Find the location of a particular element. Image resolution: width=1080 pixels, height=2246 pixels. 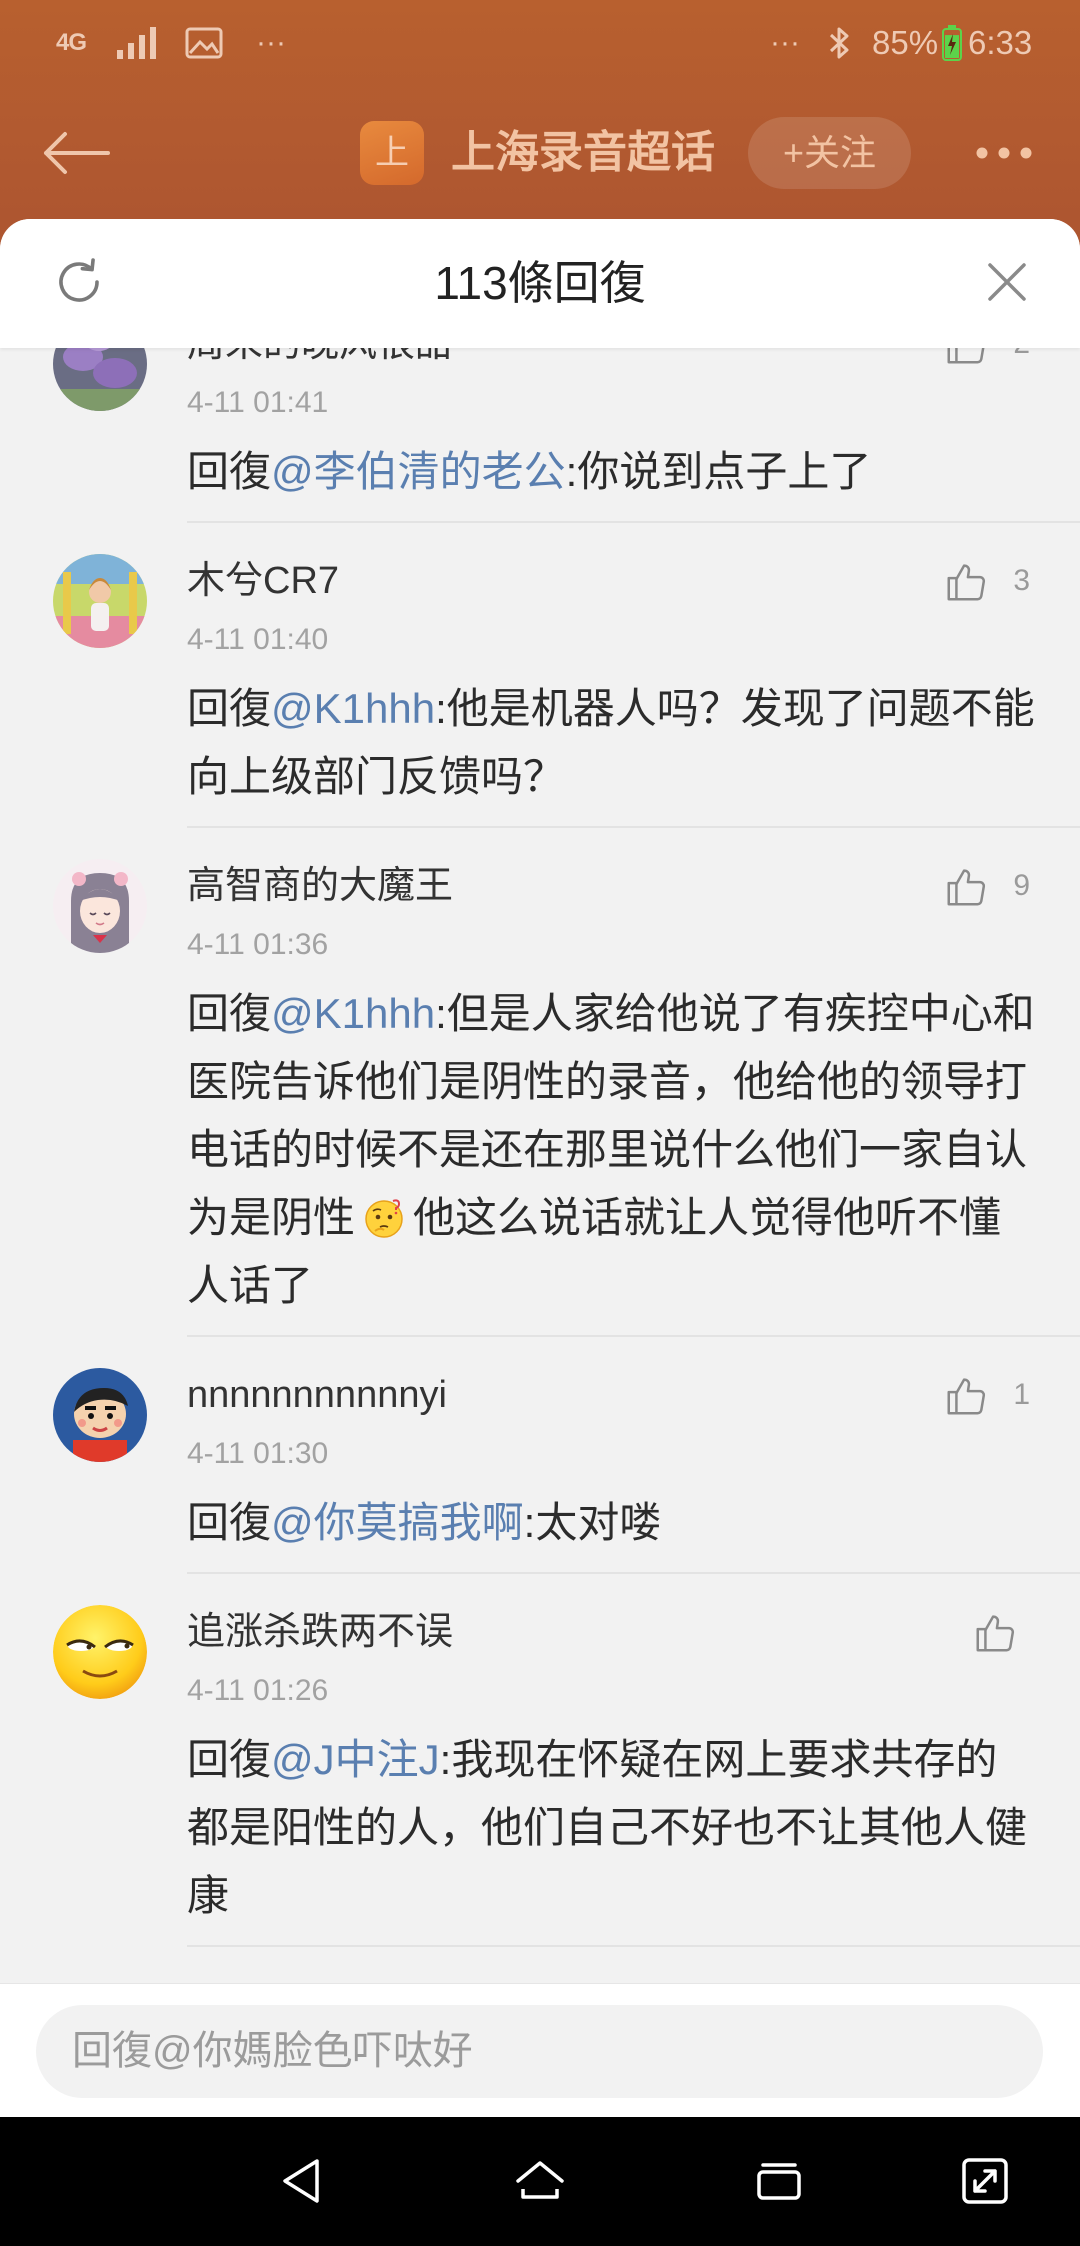

nav-home-icon is located at coordinates (540, 2181).